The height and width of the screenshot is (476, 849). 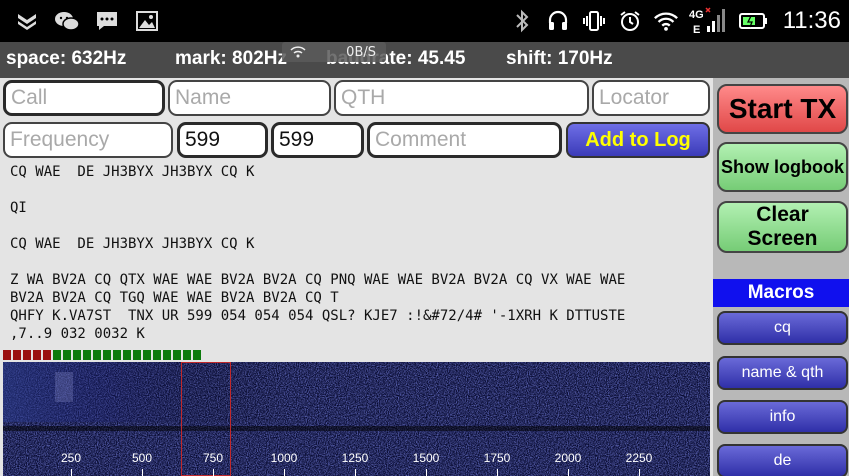 I want to click on alarm-icon, so click(x=630, y=21).